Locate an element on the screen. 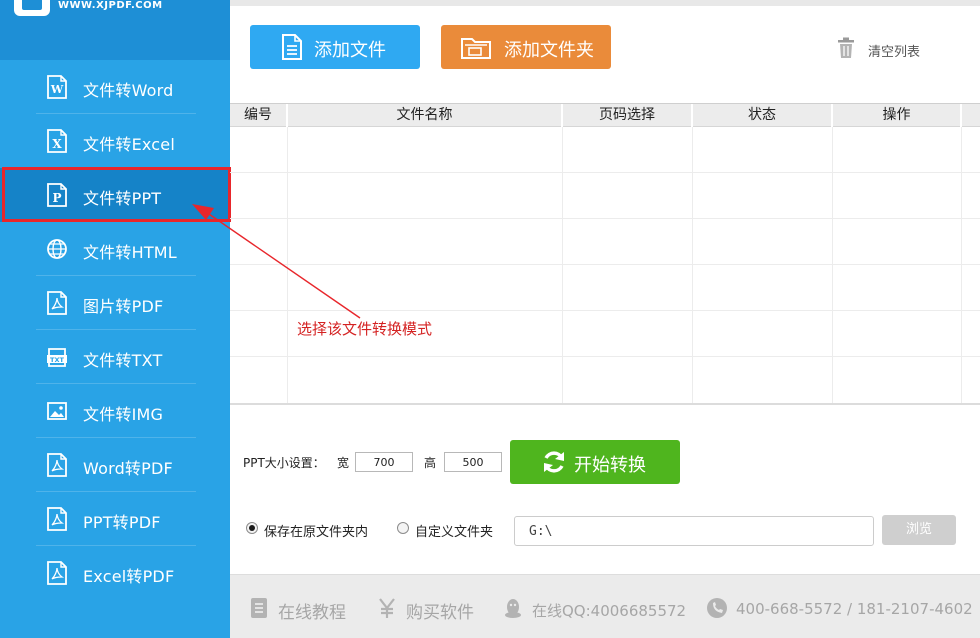  sidebar-item-ppt-to-pdf: PPT转PDF is located at coordinates (116, 519).